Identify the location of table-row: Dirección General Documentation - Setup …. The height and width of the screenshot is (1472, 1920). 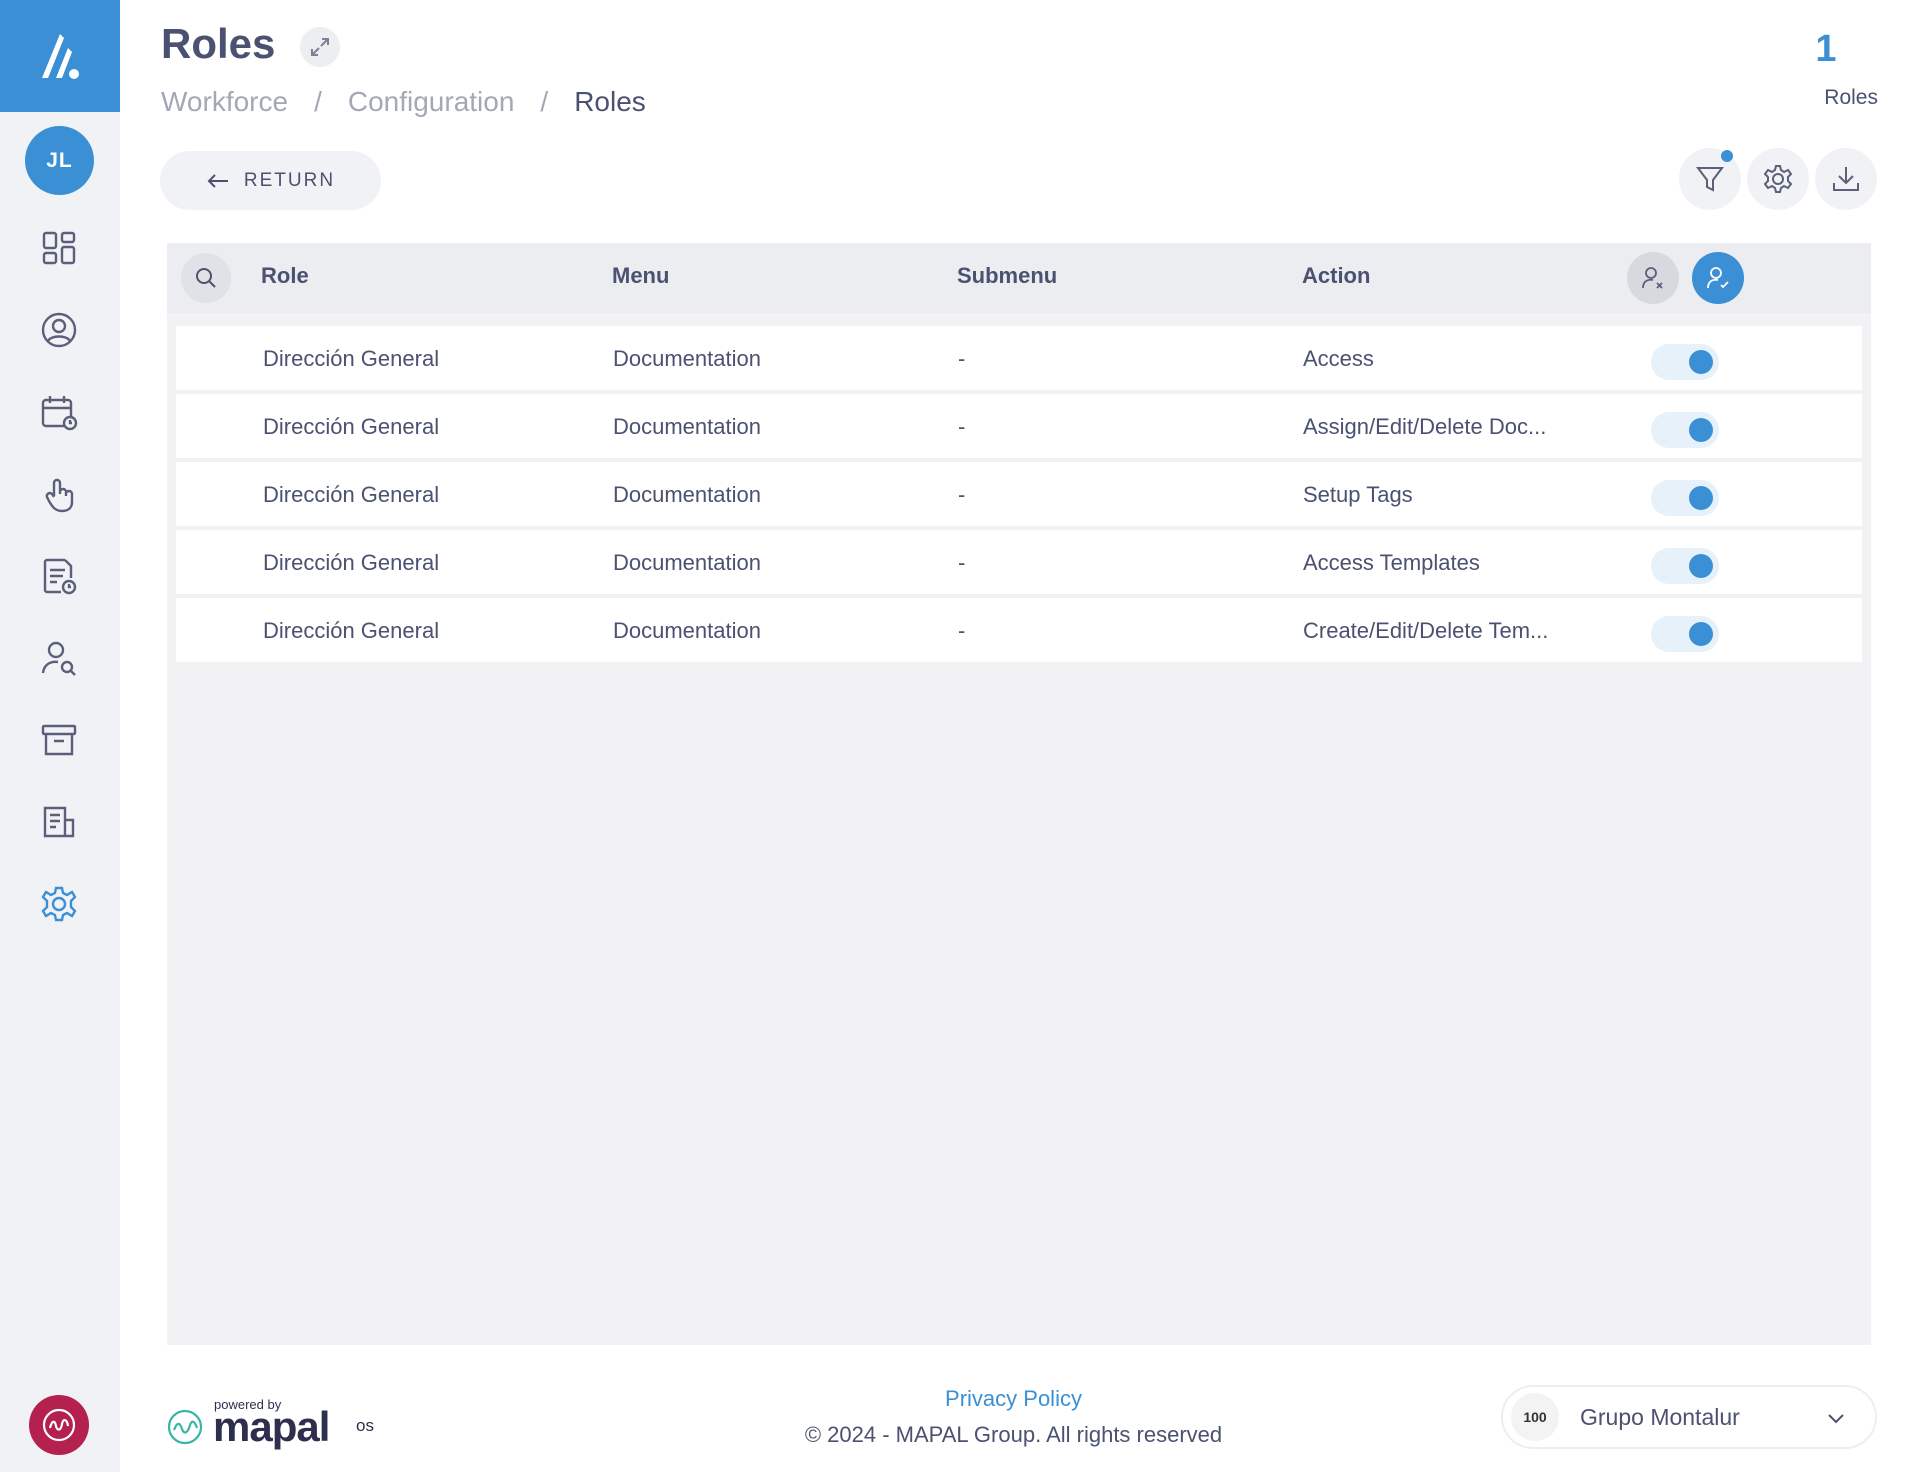
(1019, 494).